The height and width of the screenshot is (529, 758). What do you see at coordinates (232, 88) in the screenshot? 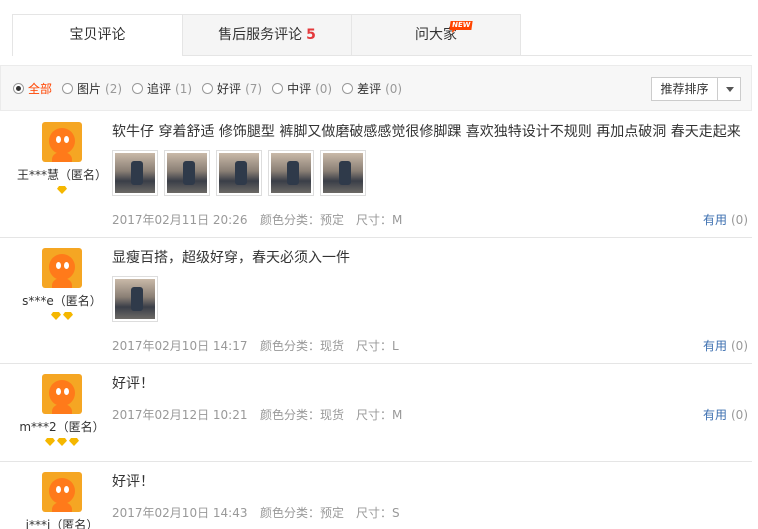
I see `filter-positive: 好评 (7)` at bounding box center [232, 88].